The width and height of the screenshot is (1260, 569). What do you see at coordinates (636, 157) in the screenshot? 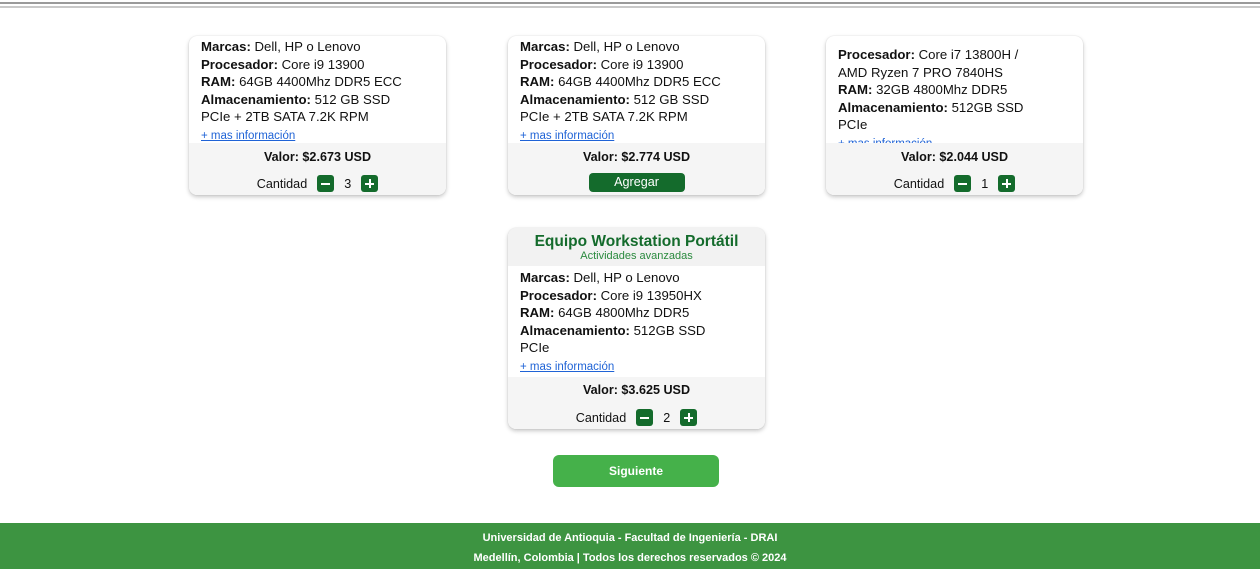
I see `price: Valor: $2.774 USD` at bounding box center [636, 157].